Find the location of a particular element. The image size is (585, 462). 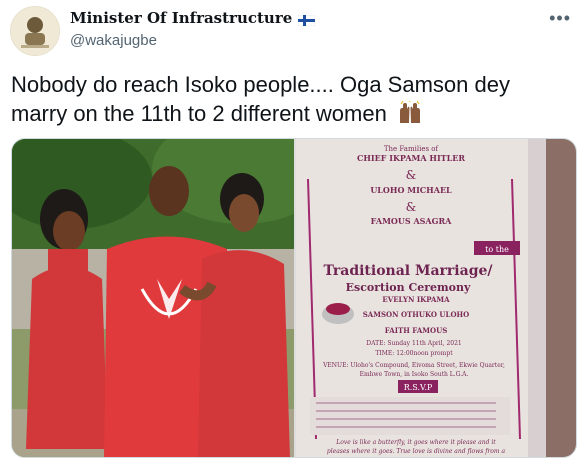

avatar is located at coordinates (35, 31).